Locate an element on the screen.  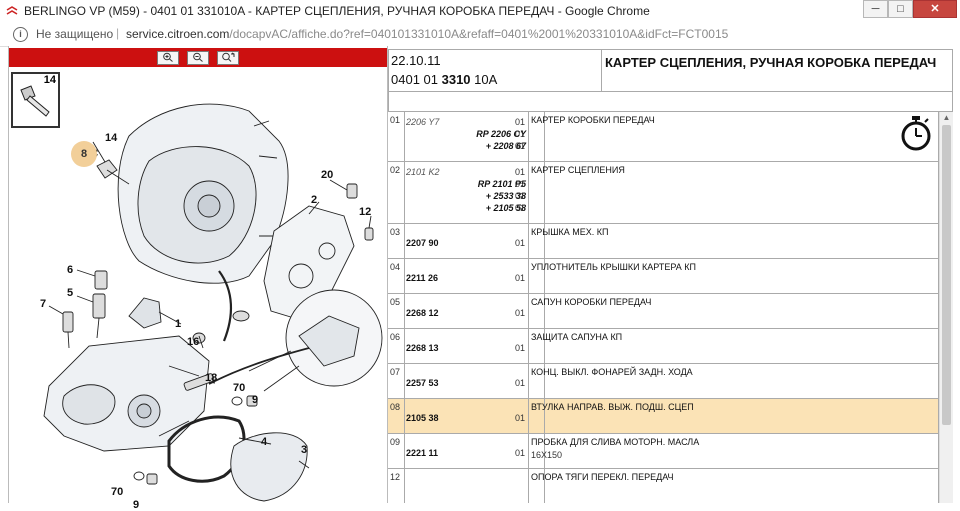
part-description: УПЛОТНИТЕЛЬ КРЫШКИ КАРТЕРА КП is located at coordinates (614, 267).